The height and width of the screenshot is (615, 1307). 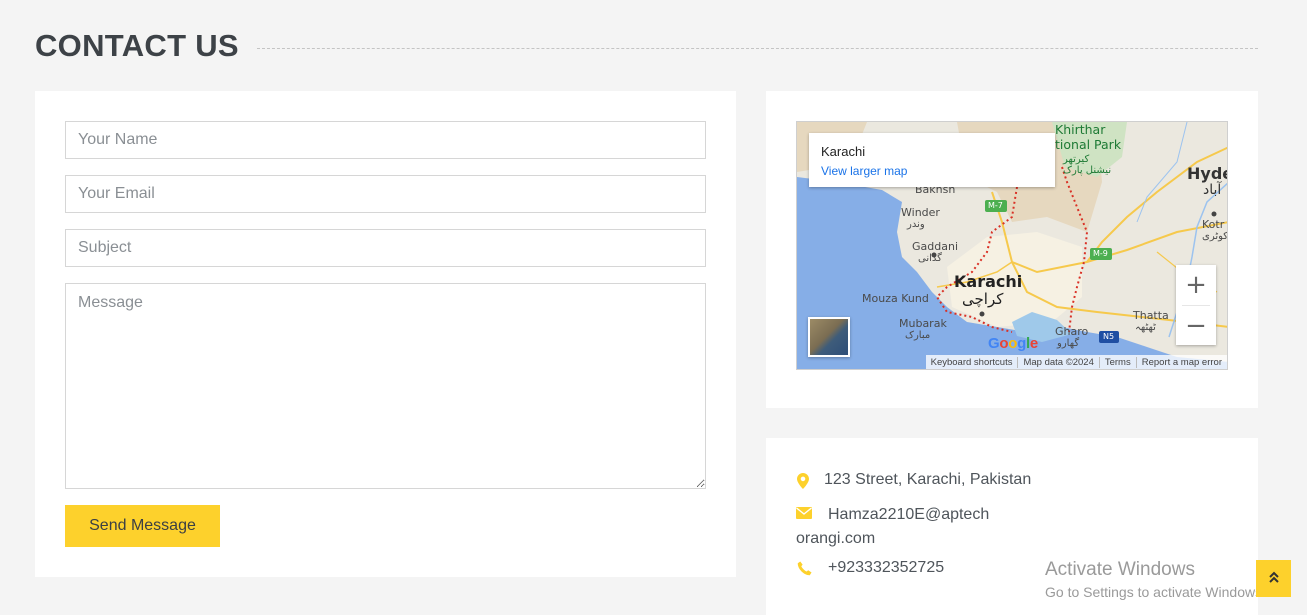 I want to click on keyboard-shortcuts-link: Keyboard shortcuts, so click(x=972, y=362).